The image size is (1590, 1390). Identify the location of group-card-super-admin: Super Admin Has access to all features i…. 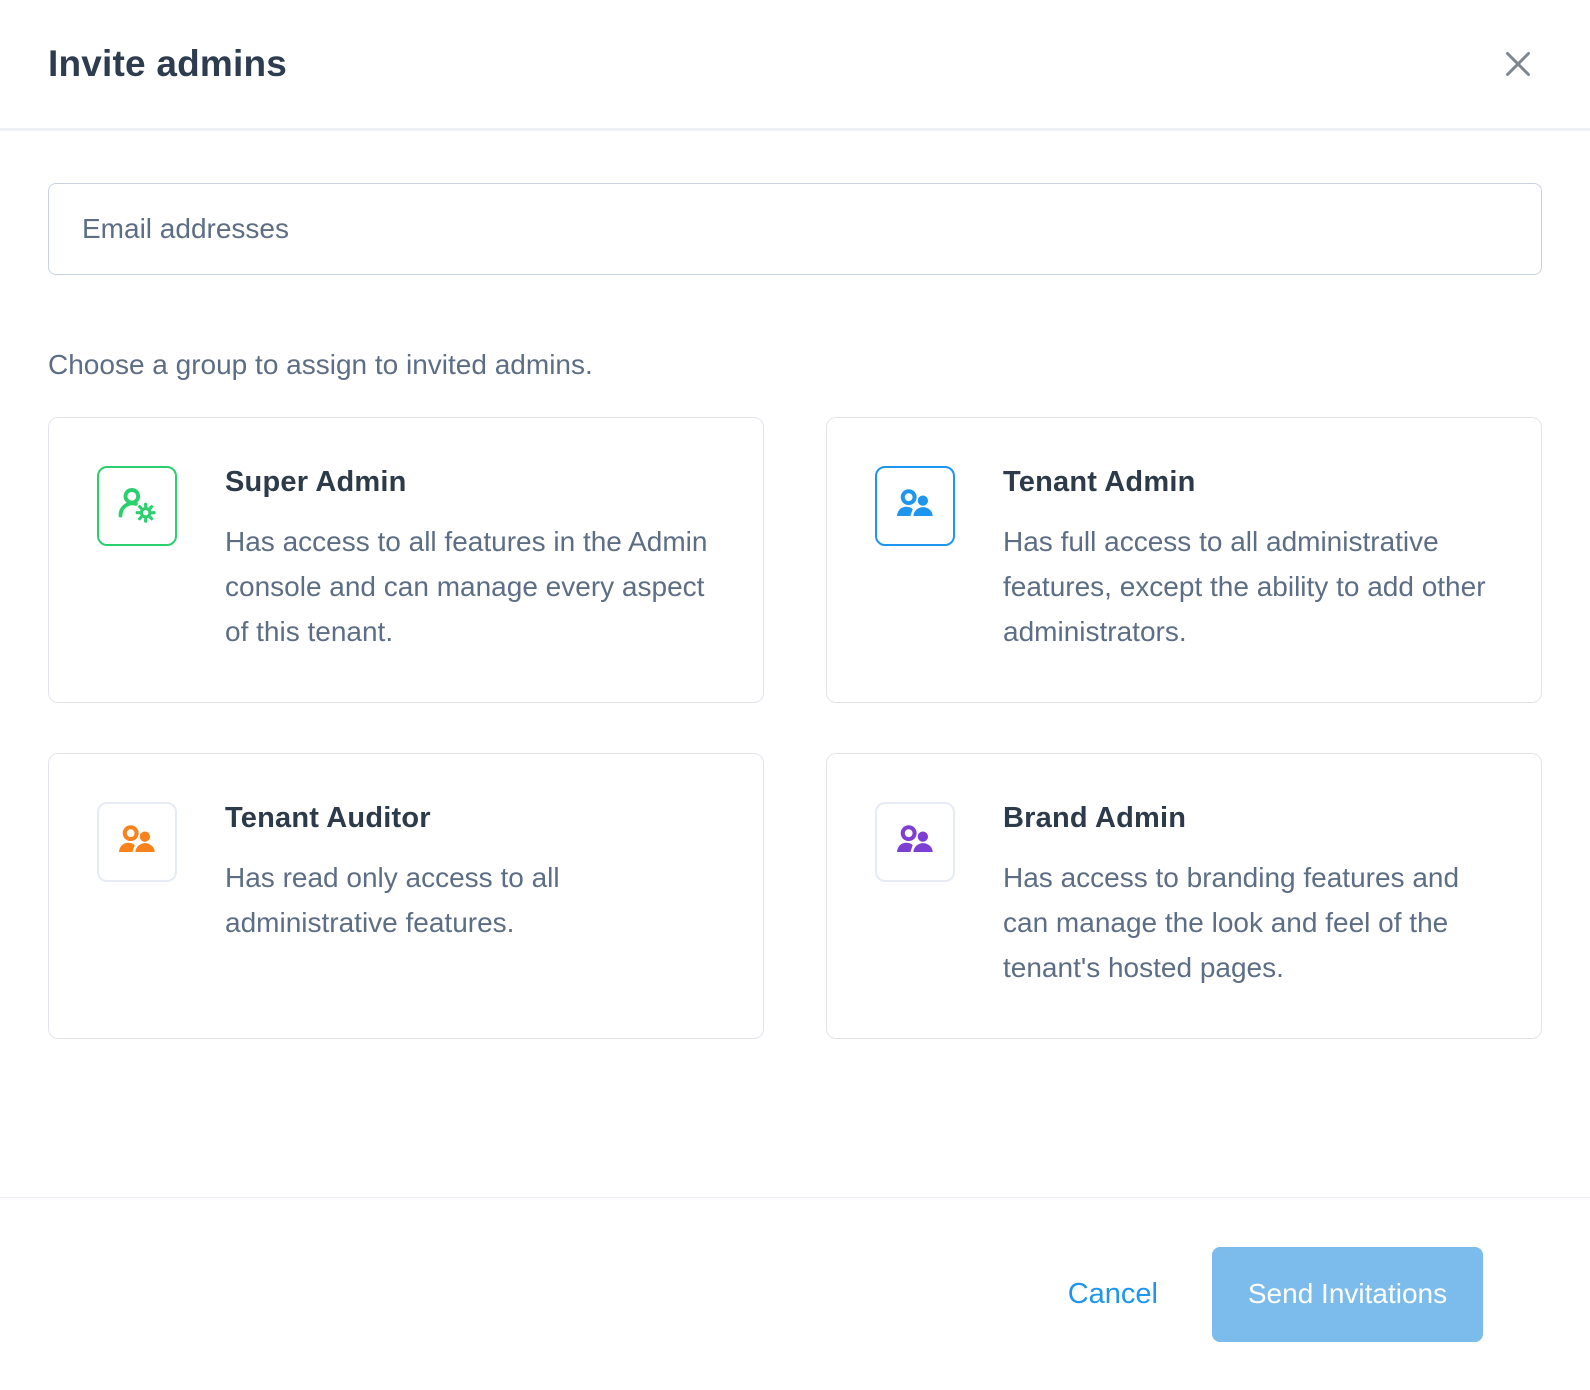
(406, 560).